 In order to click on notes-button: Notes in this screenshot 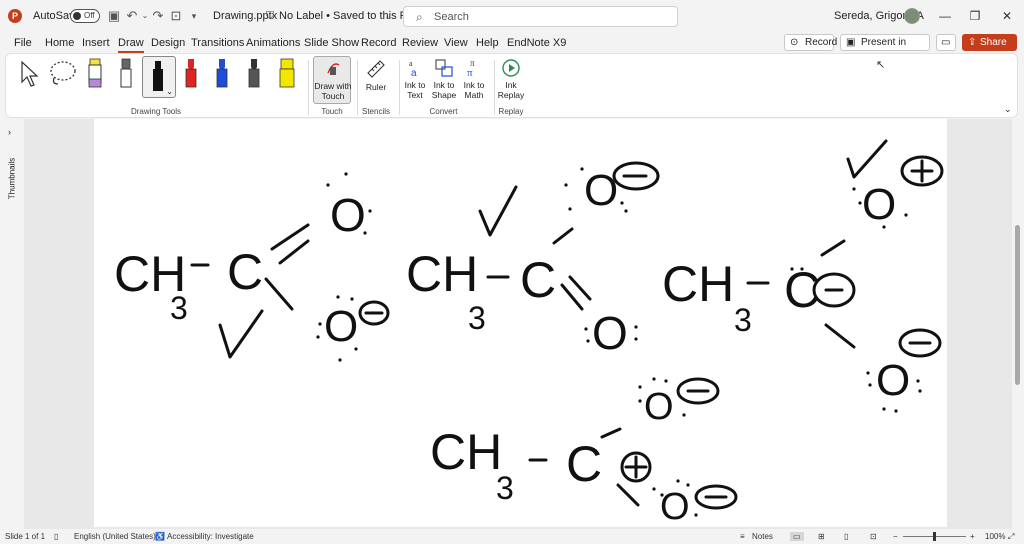, I will do `click(762, 536)`.